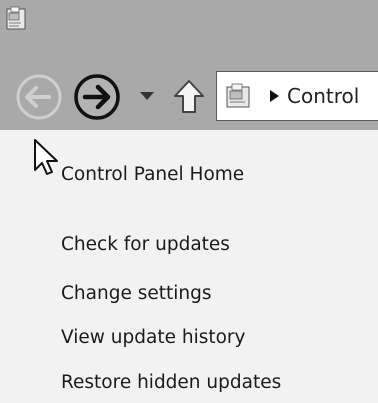  I want to click on restore-hidden-updates-link: Restore hidden updates, so click(171, 382).